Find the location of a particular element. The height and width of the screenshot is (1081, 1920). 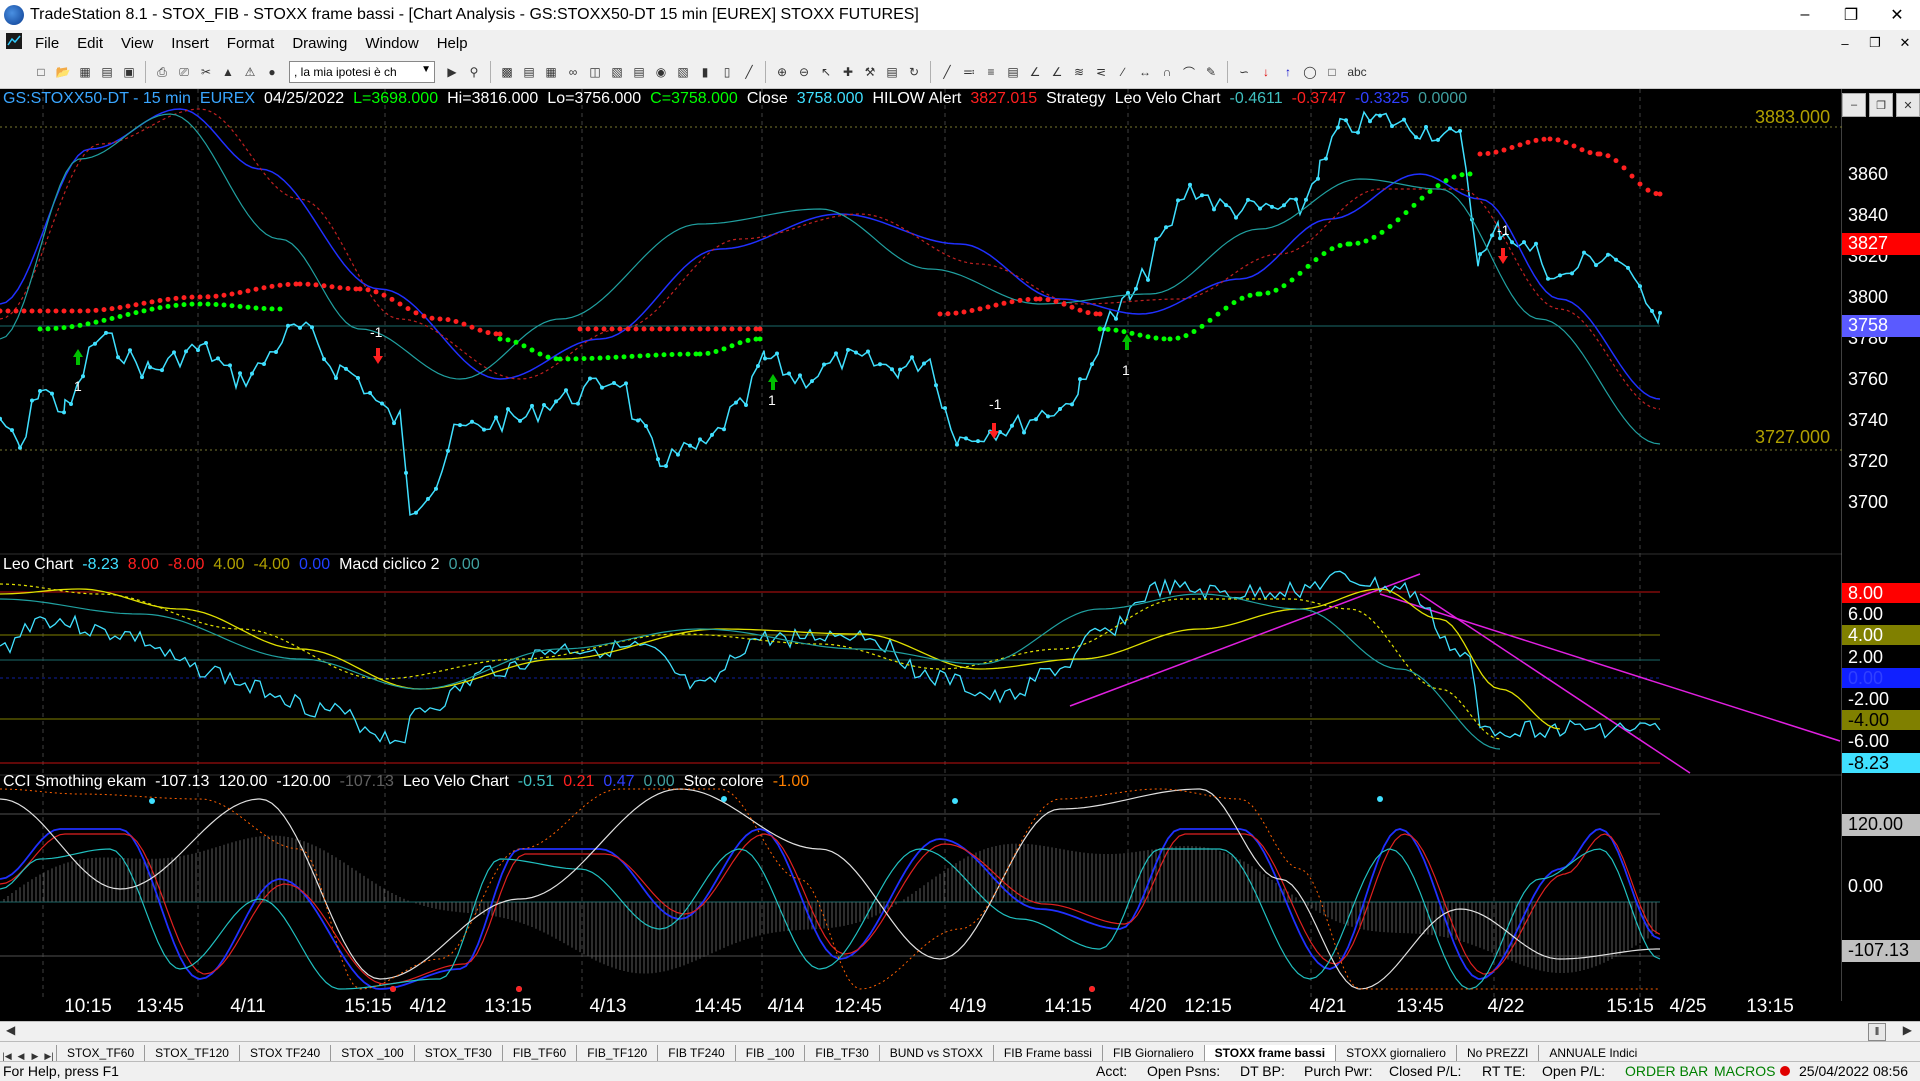

chart-window-icon: ▩ is located at coordinates (507, 72).